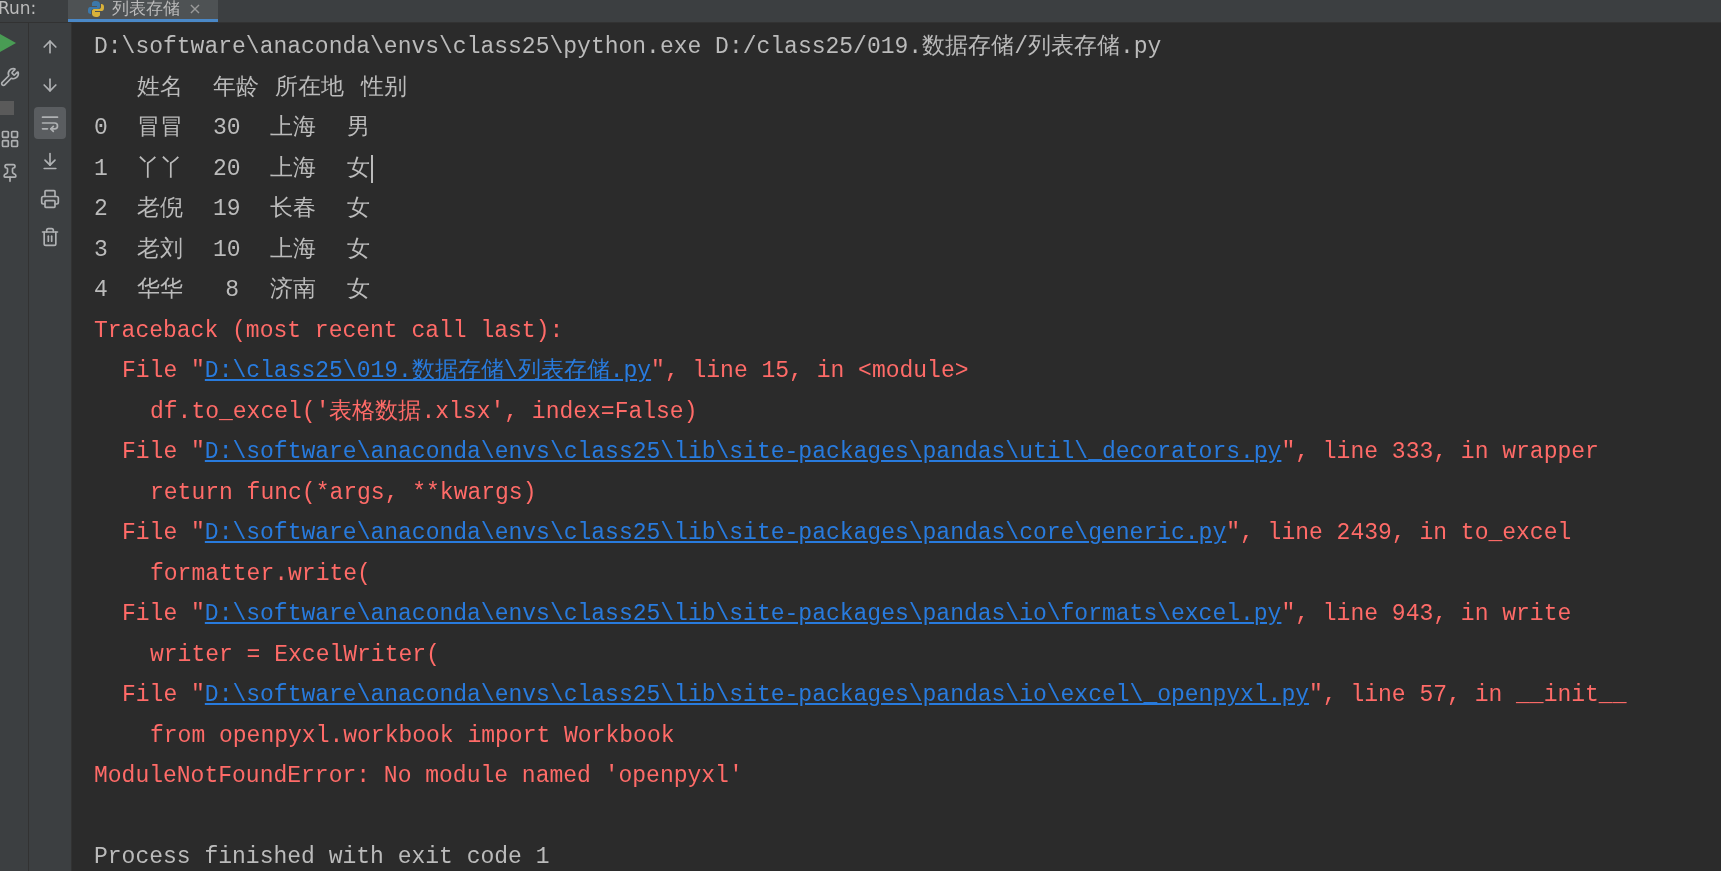 This screenshot has width=1721, height=871. What do you see at coordinates (428, 371) in the screenshot?
I see `file-link: D:\class25\019.数据存储\列表存储.py` at bounding box center [428, 371].